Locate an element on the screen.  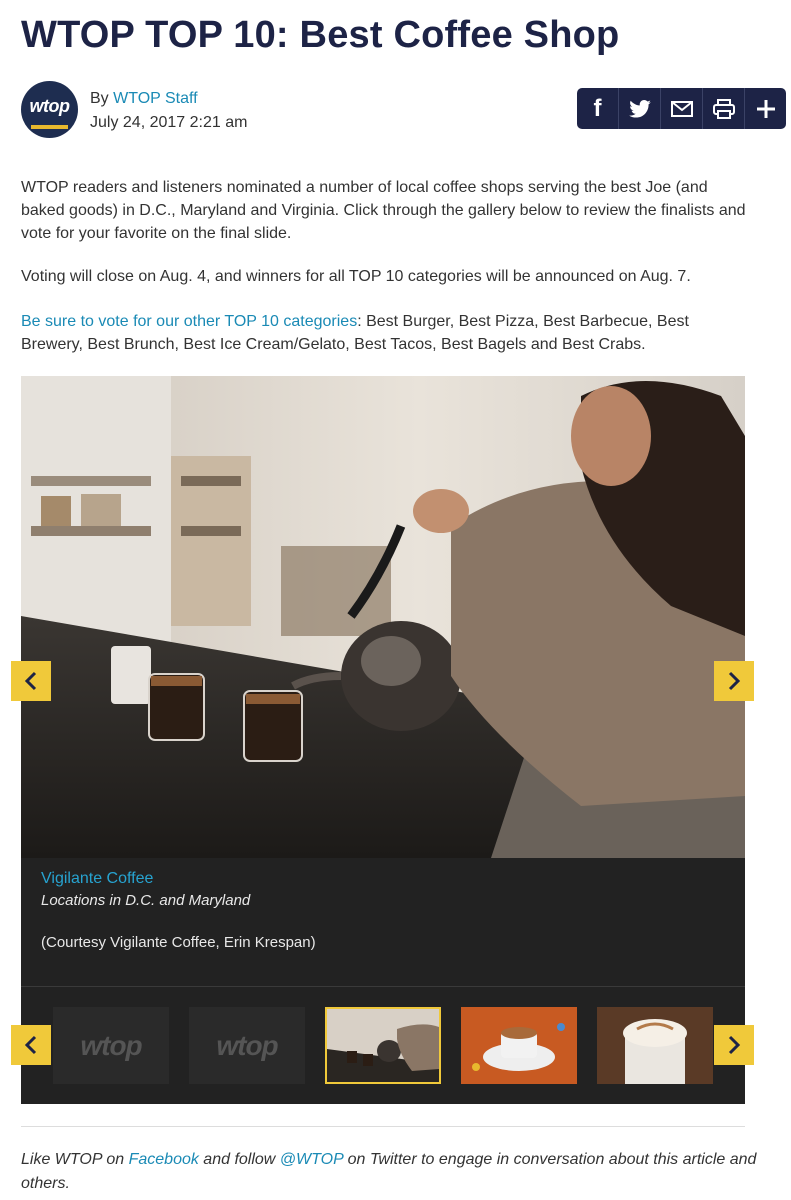
email-share-button is located at coordinates (682, 108).